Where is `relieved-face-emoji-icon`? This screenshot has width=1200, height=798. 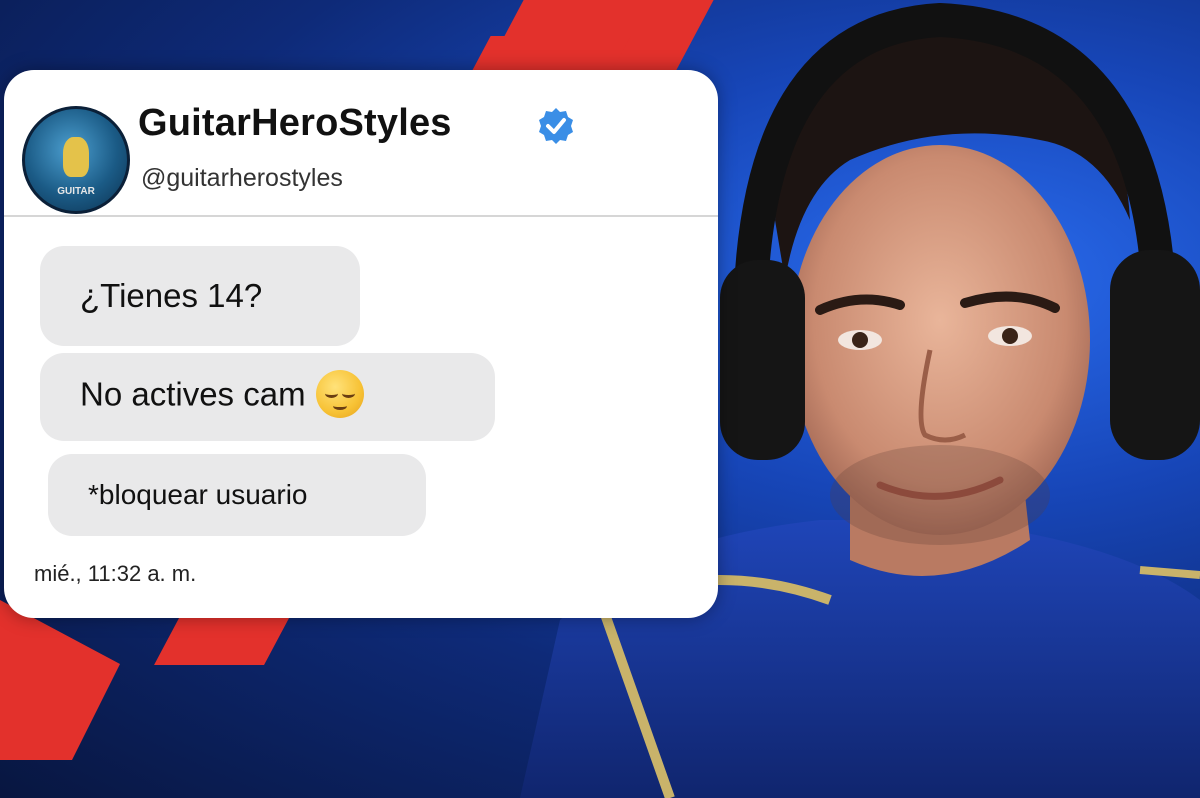 relieved-face-emoji-icon is located at coordinates (339, 394).